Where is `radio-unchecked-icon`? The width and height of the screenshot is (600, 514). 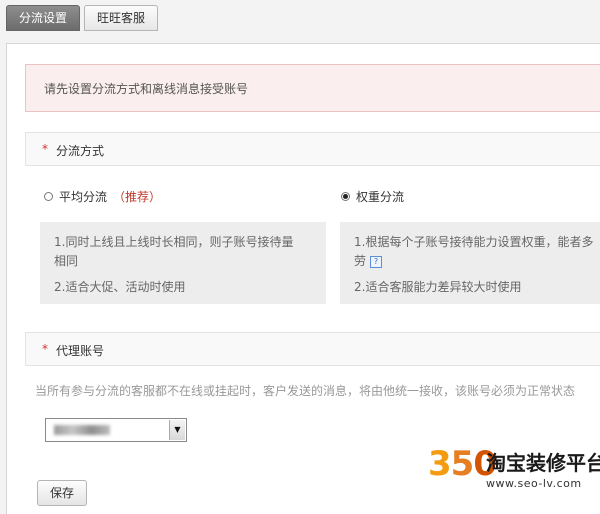
radio-unchecked-icon is located at coordinates (48, 196).